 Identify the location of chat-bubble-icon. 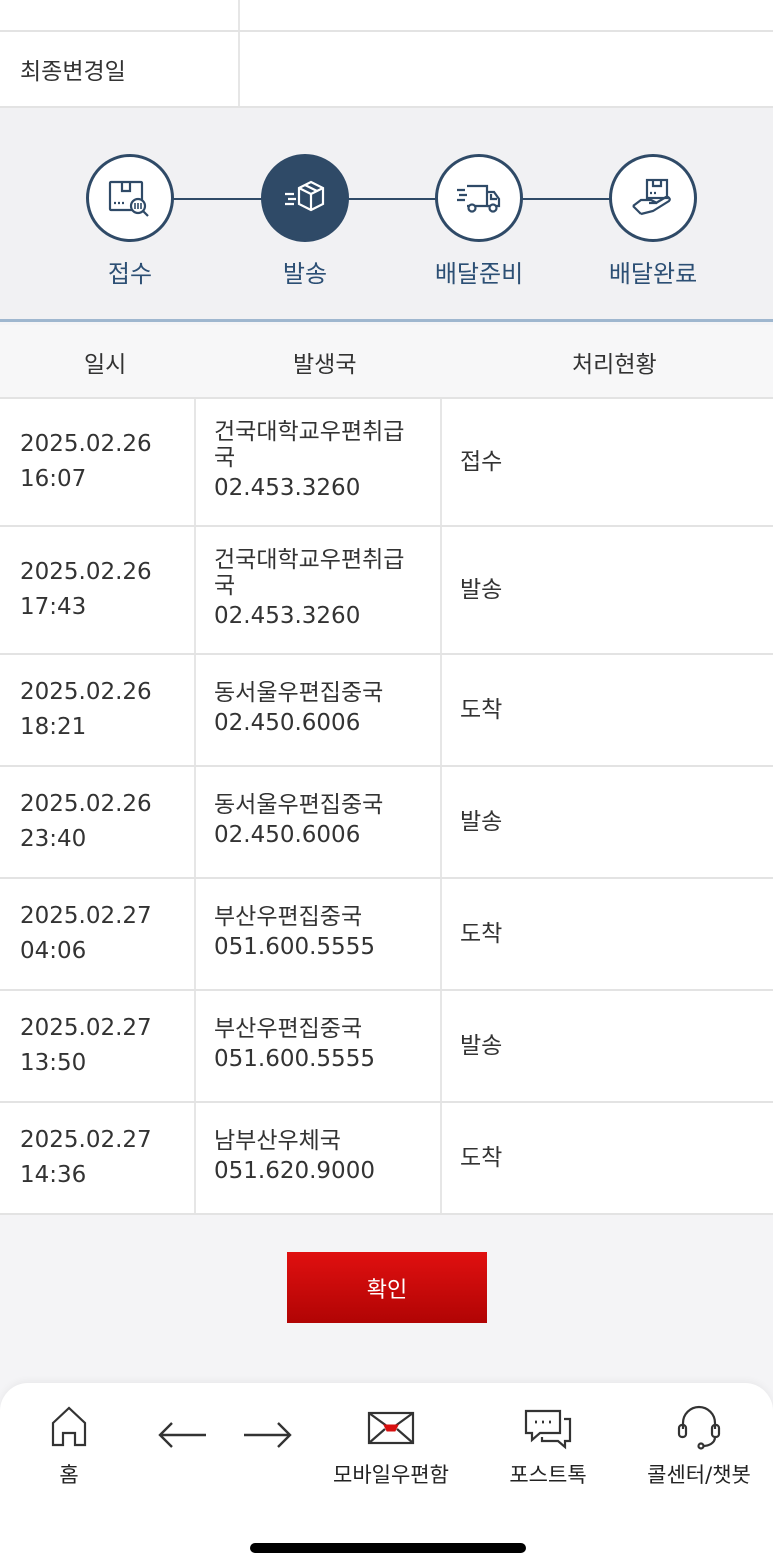
(548, 1429).